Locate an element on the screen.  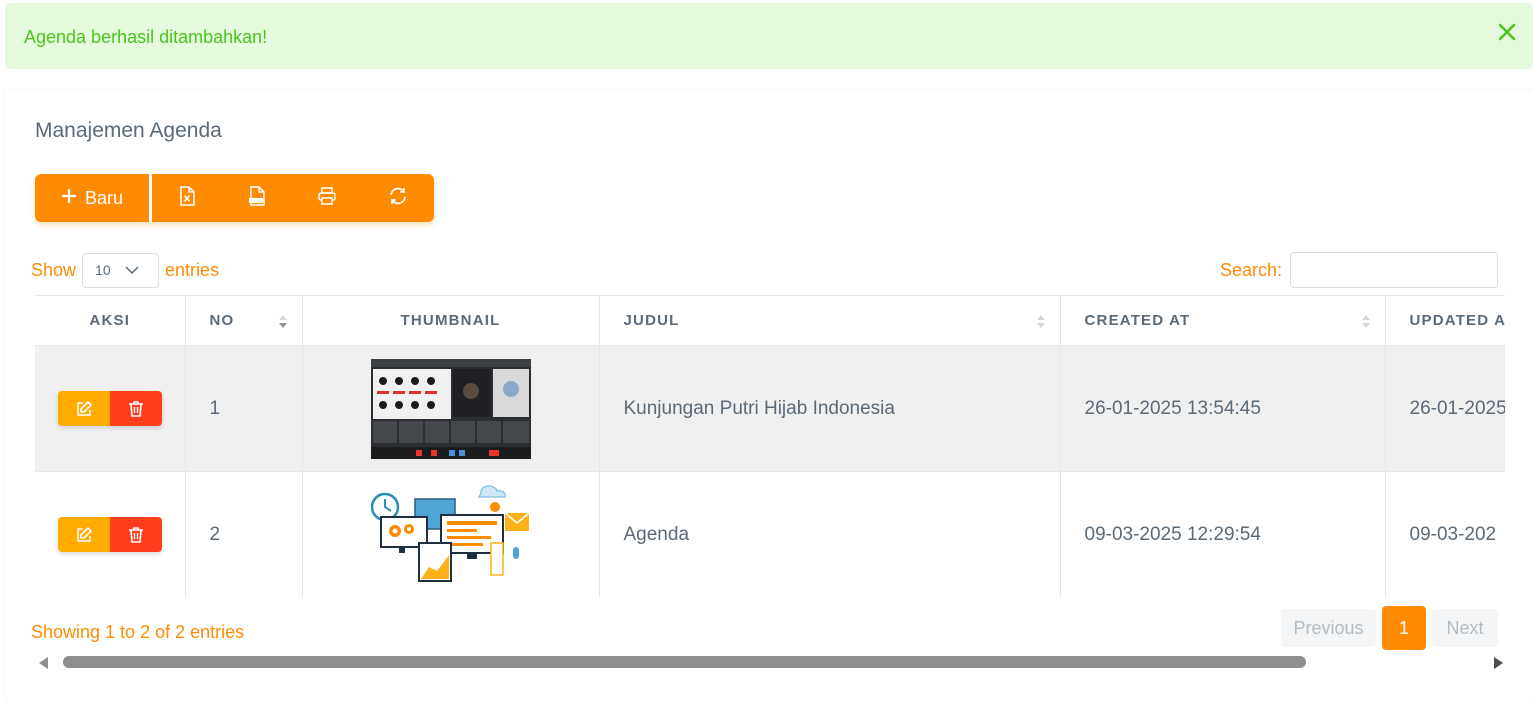
office-illustration-thumbnail is located at coordinates (450, 534).